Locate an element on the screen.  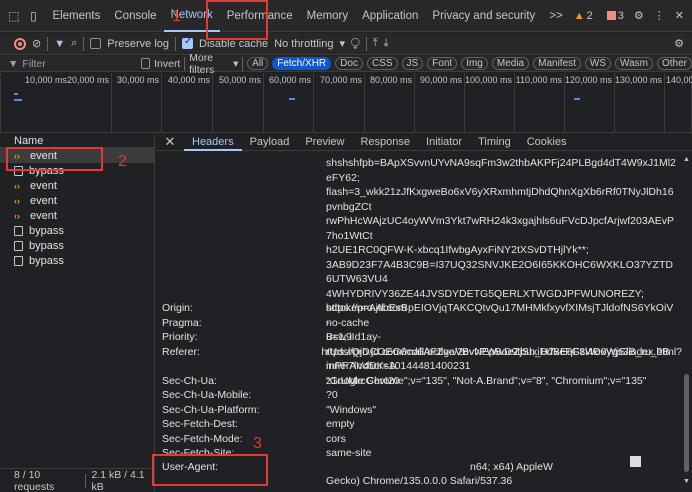
export-har-icon: ⤓ is located at coordinates (386, 43).